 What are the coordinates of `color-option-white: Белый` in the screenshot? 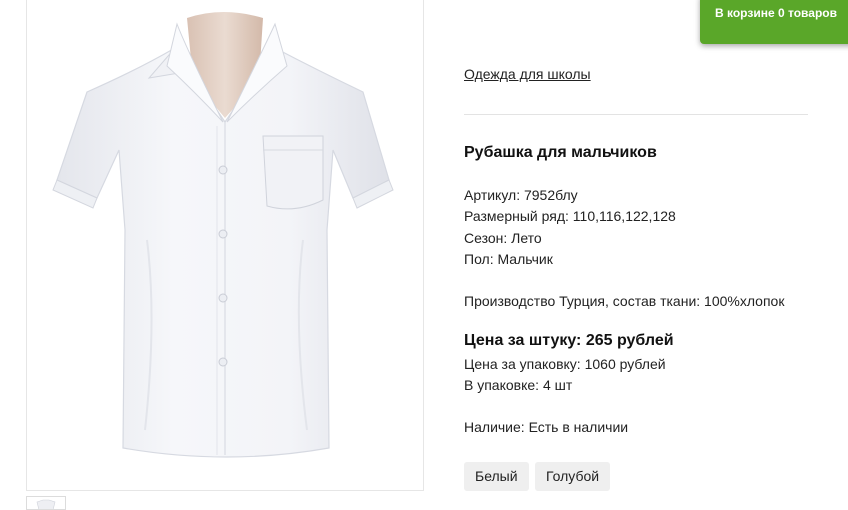 It's located at (496, 476).